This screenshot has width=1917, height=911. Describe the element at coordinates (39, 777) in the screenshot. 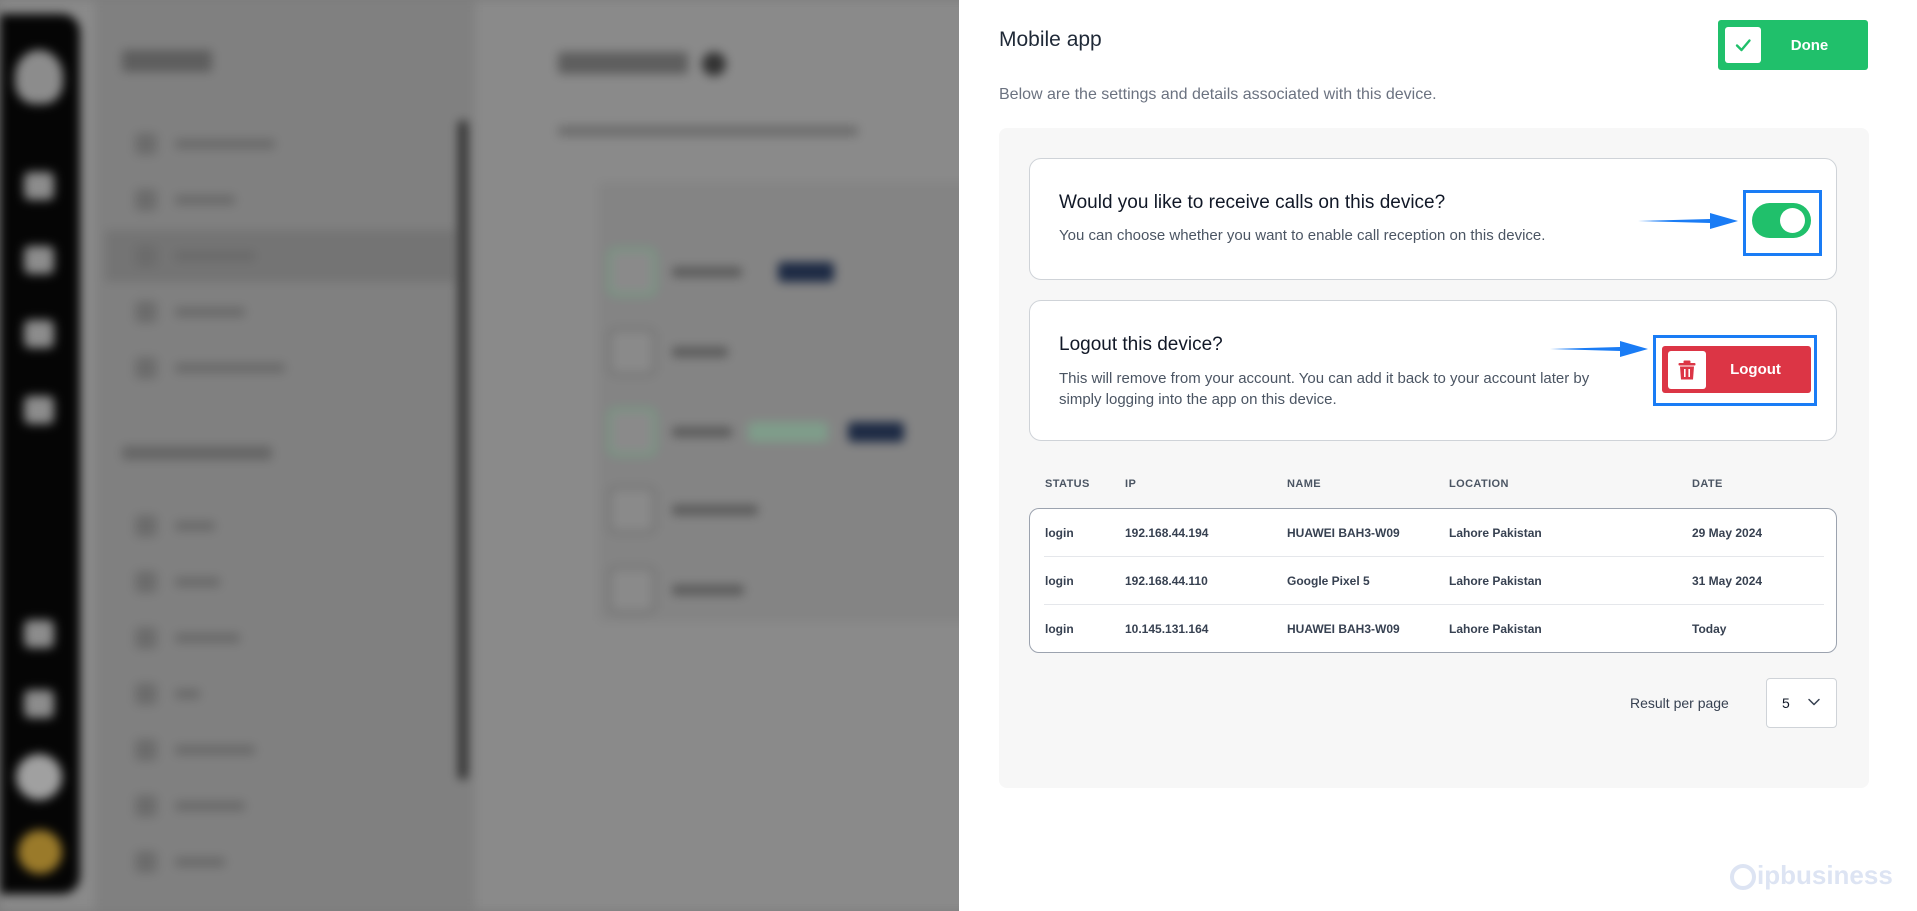

I see `settings-gear-icon` at that location.